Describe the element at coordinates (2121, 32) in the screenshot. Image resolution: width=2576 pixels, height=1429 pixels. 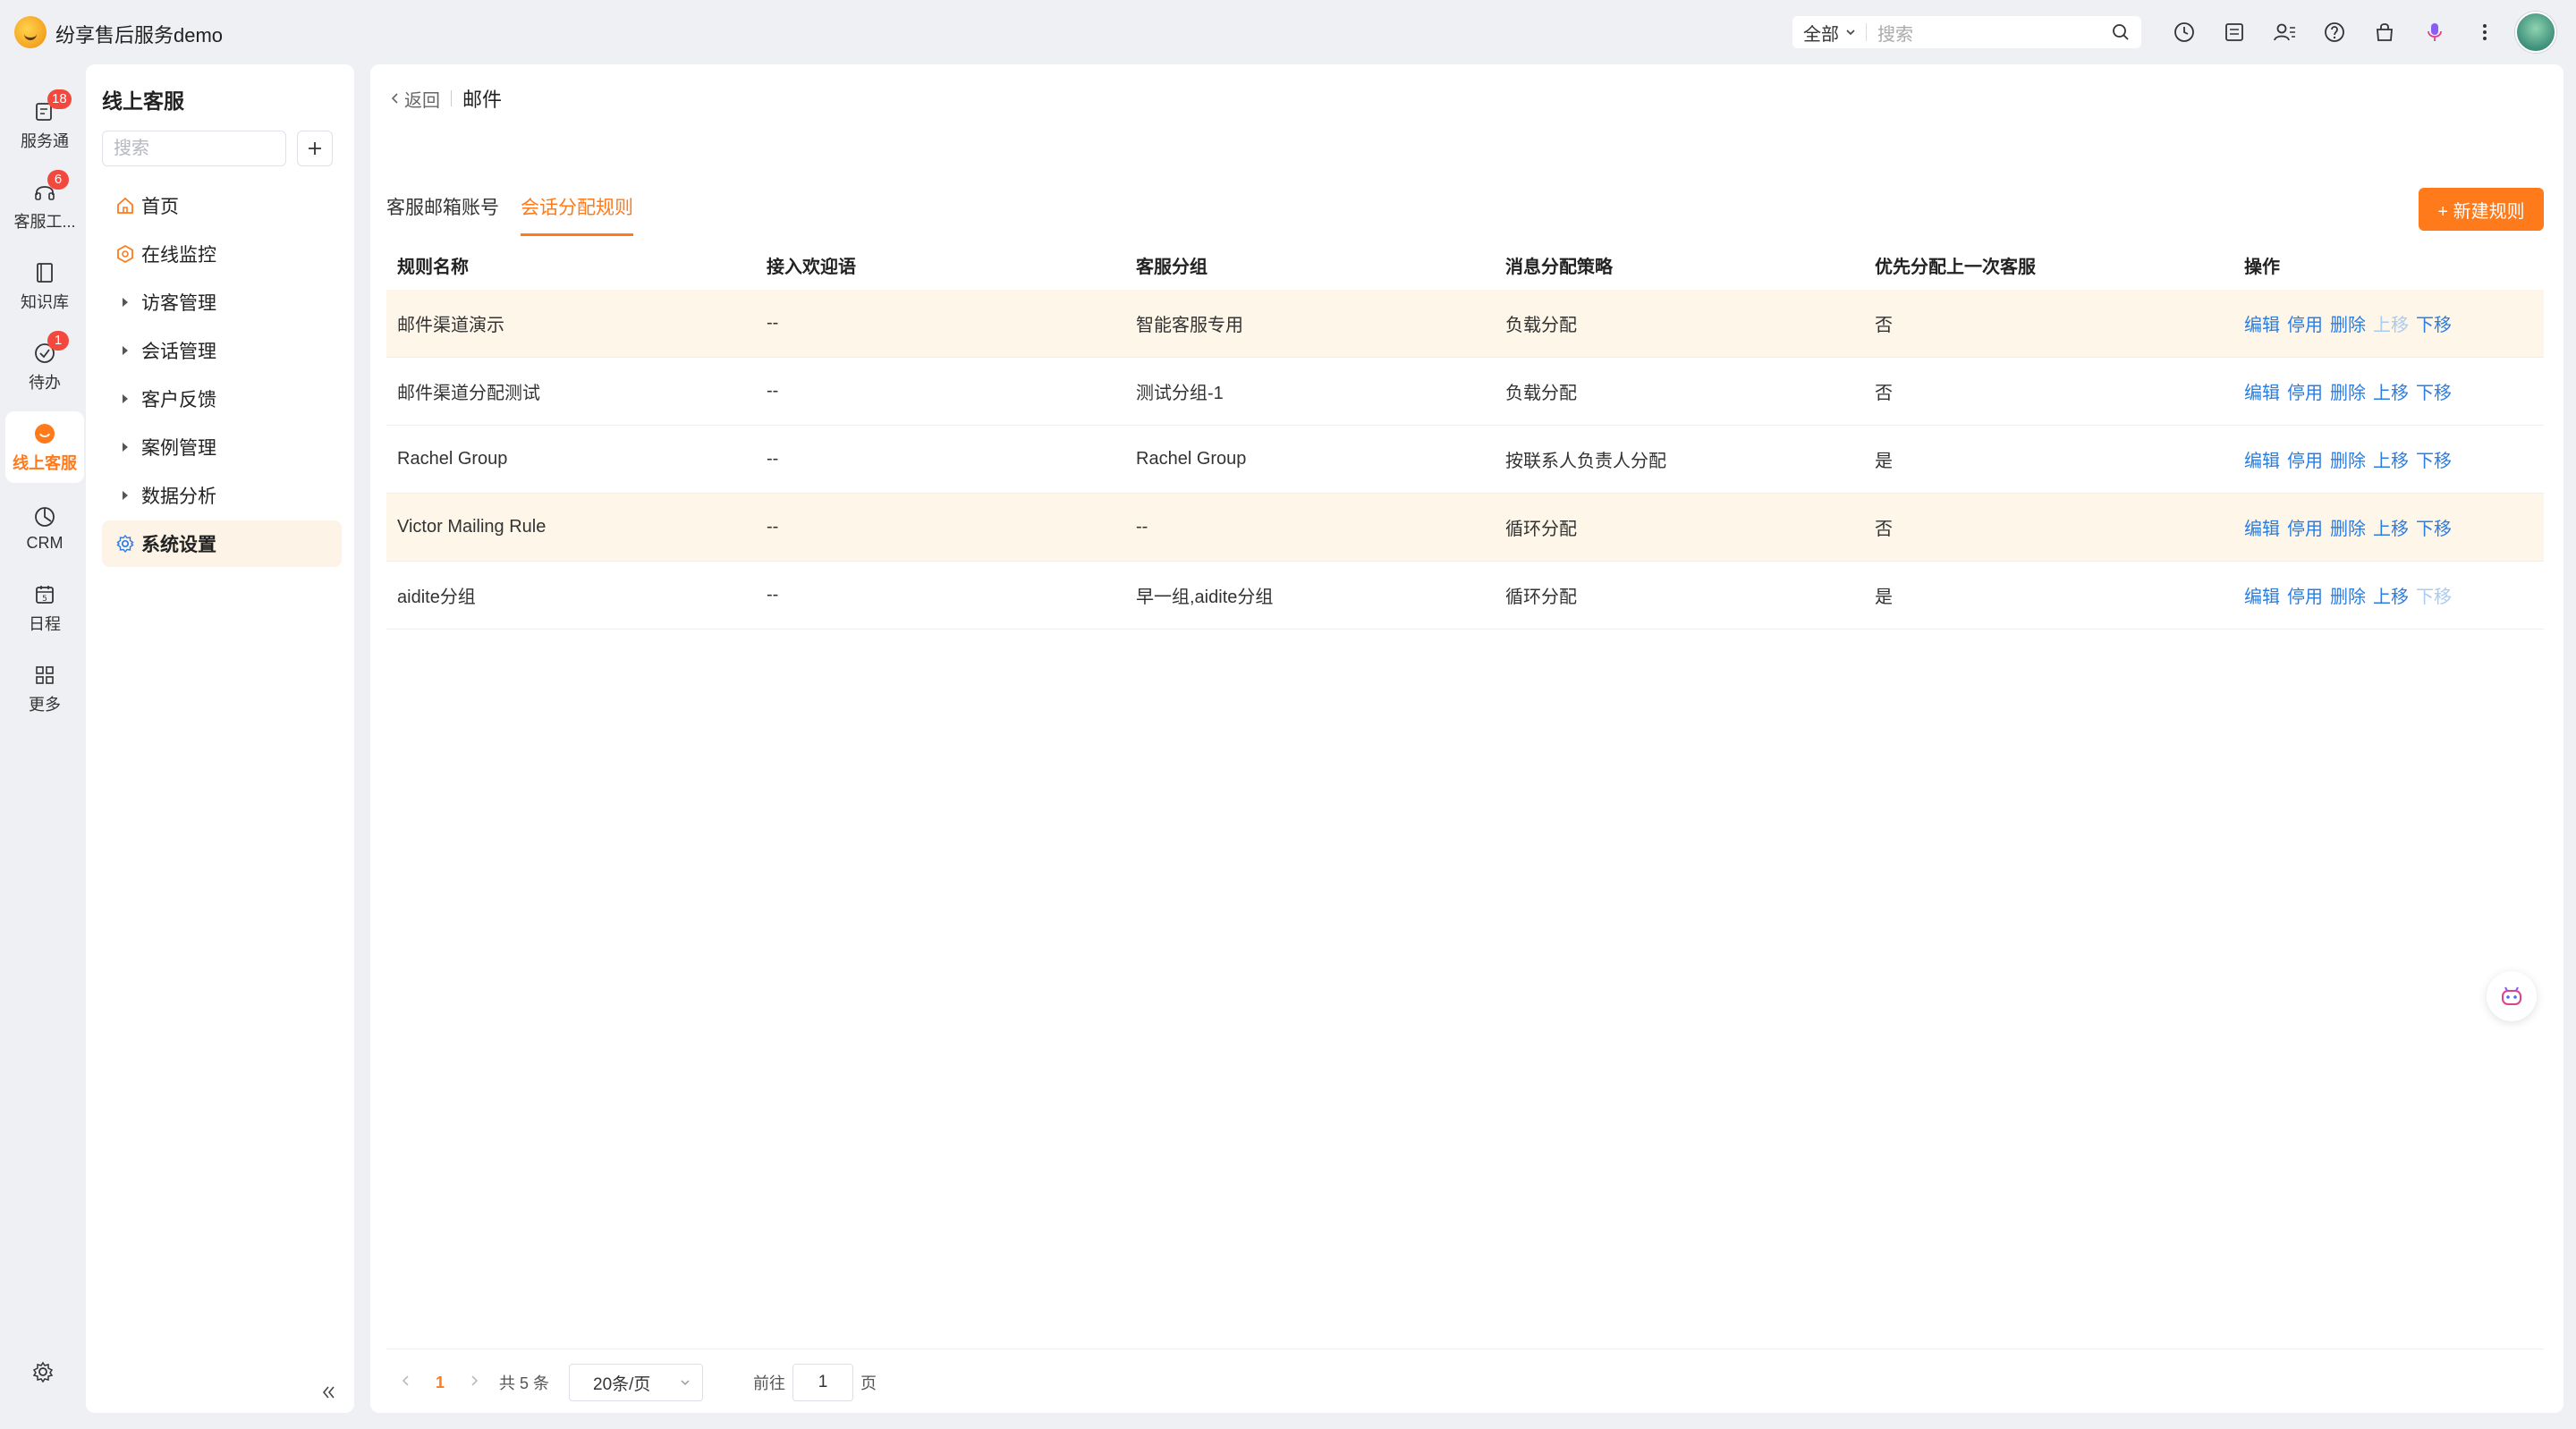
I see `search-icon` at that location.